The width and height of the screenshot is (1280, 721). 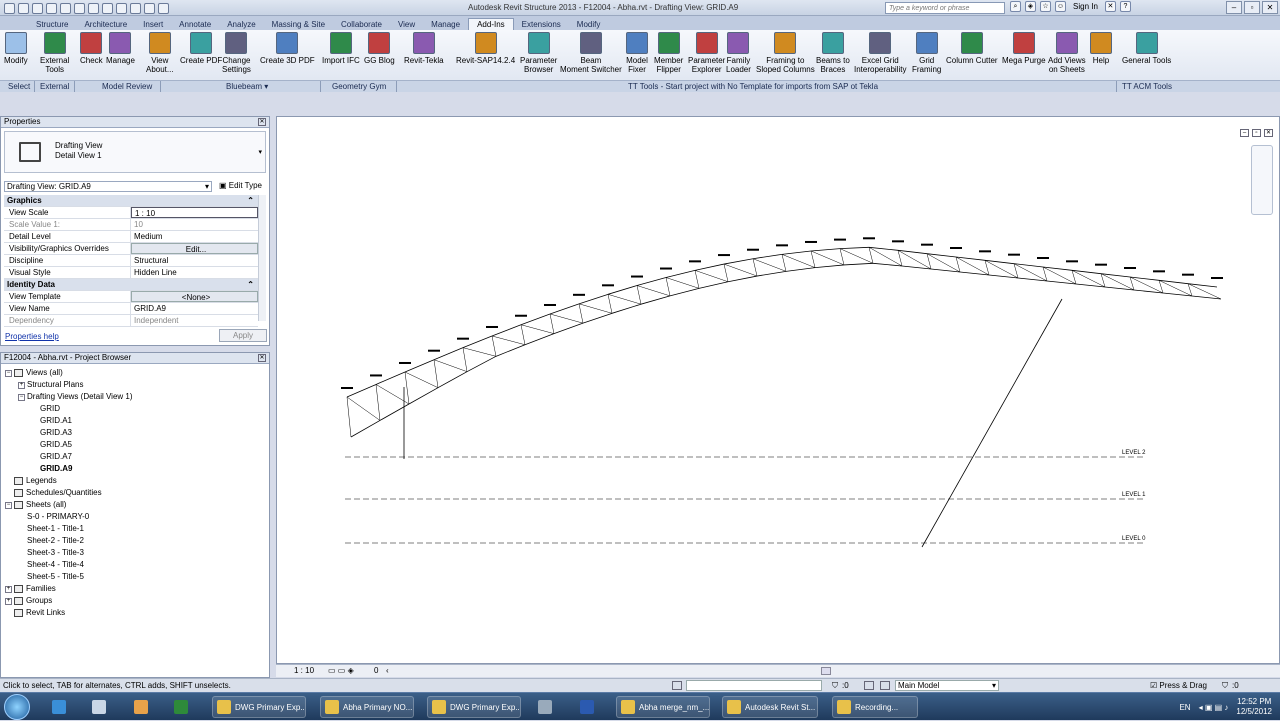 I want to click on view-scale: 1 : 10, so click(x=304, y=671).